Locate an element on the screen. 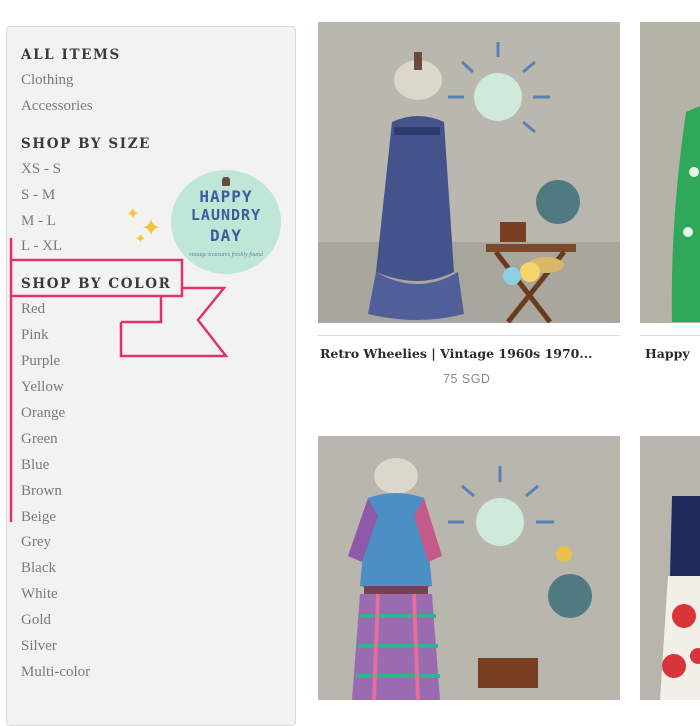 This screenshot has height=726, width=700. sidebar-link-color-silver: Silver is located at coordinates (39, 646).